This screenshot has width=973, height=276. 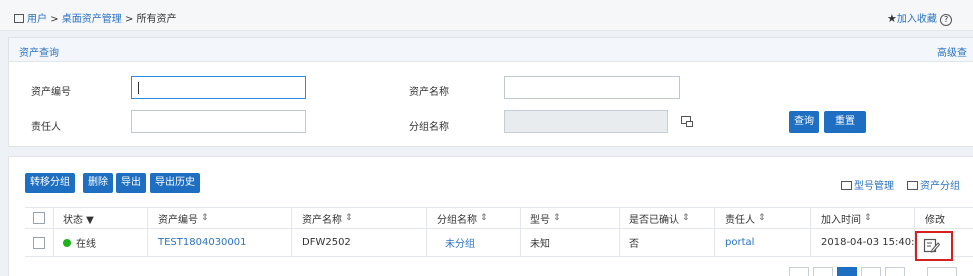 What do you see at coordinates (912, 185) in the screenshot?
I see `group-icon` at bounding box center [912, 185].